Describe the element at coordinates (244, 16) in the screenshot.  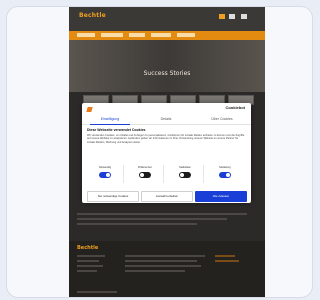
I see `menu-icon` at that location.